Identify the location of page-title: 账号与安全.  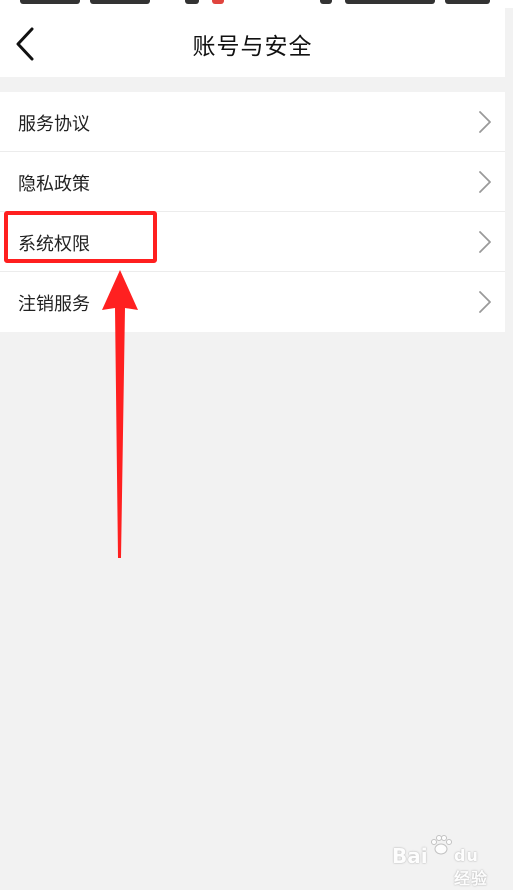
(252, 47).